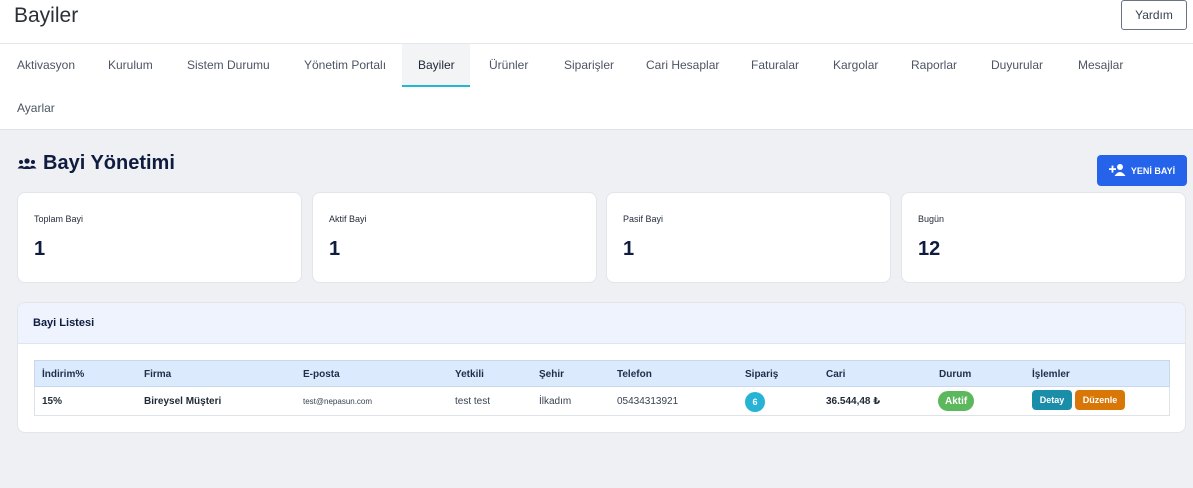 Image resolution: width=1193 pixels, height=488 pixels. Describe the element at coordinates (473, 401) in the screenshot. I see `cell-contact: test test` at that location.